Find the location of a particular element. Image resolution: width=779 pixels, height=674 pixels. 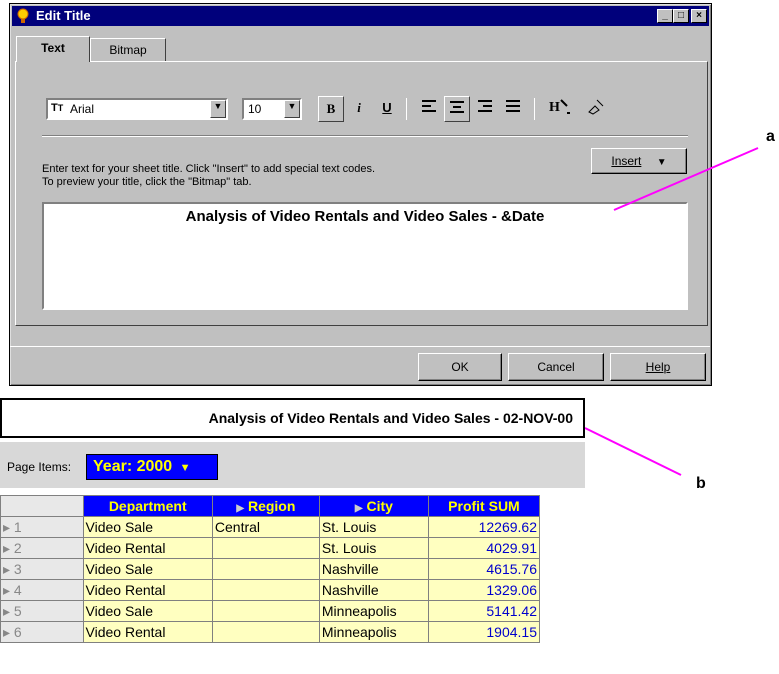

row-number: ▸ 6 is located at coordinates (42, 632).